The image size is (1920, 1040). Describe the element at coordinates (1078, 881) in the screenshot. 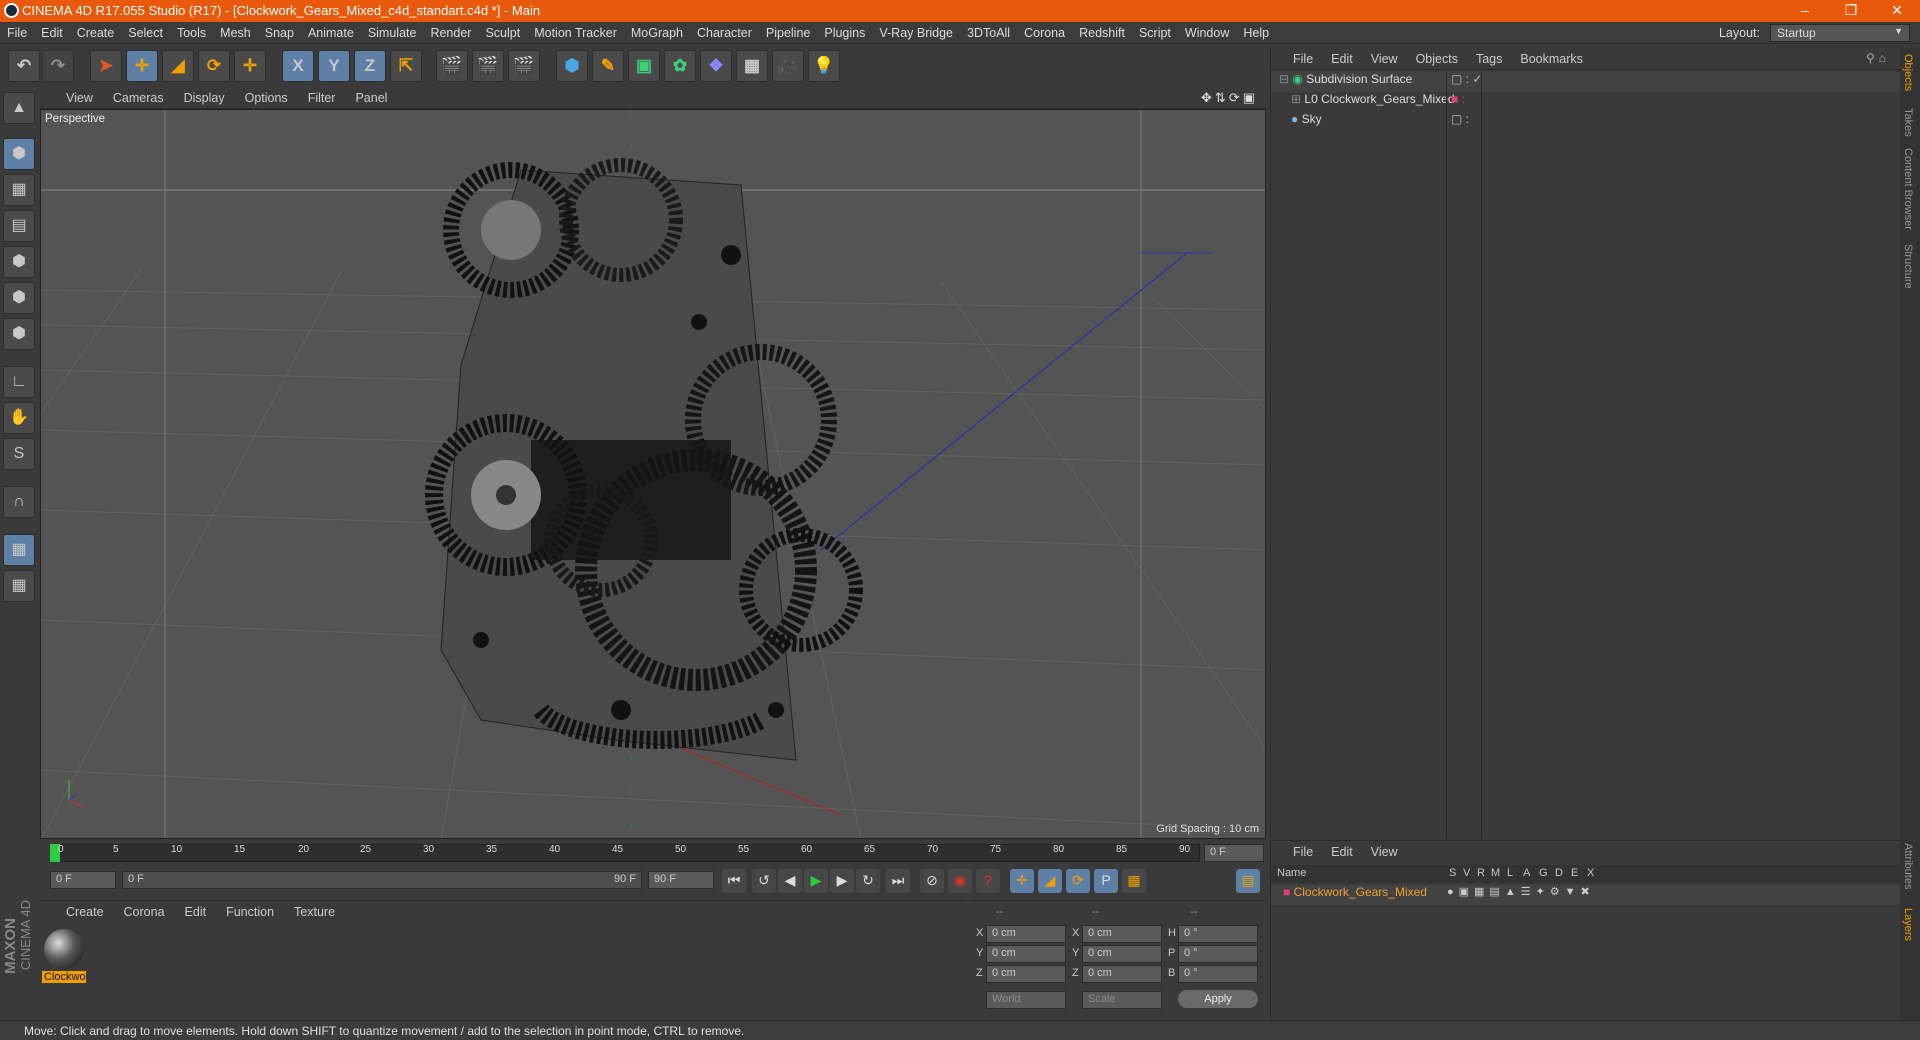

I see `key-rotate-icon: ⟳` at that location.